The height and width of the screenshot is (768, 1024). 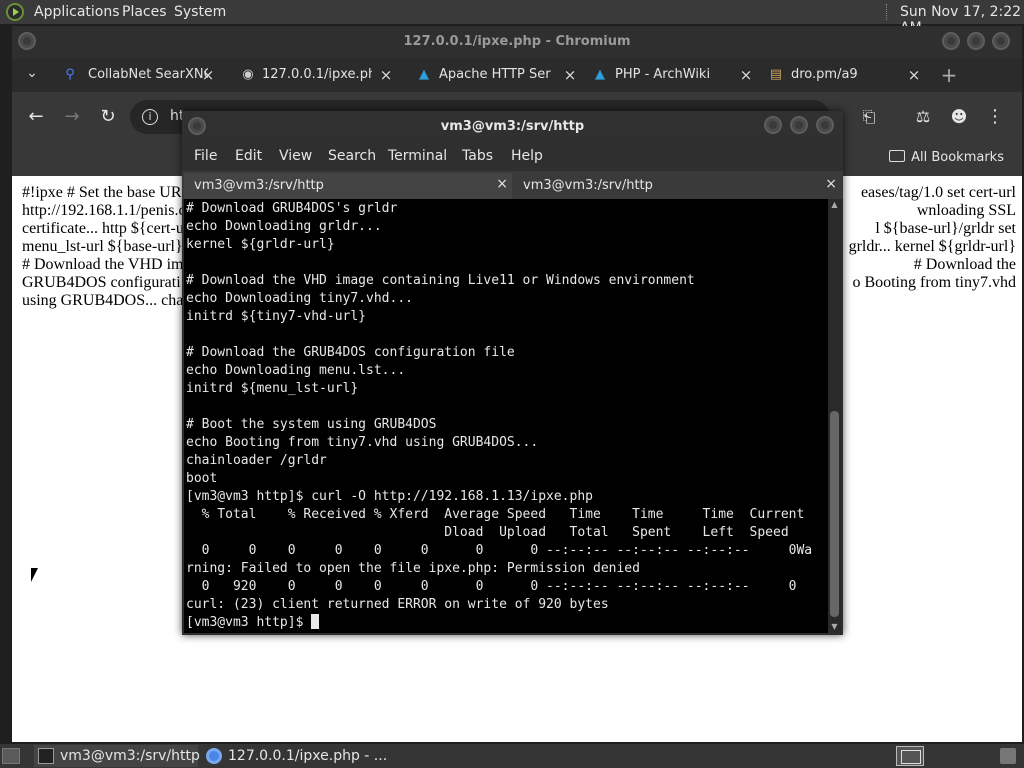 I want to click on page-line: menu_lst-url ${base-url}, so click(x=102, y=246).